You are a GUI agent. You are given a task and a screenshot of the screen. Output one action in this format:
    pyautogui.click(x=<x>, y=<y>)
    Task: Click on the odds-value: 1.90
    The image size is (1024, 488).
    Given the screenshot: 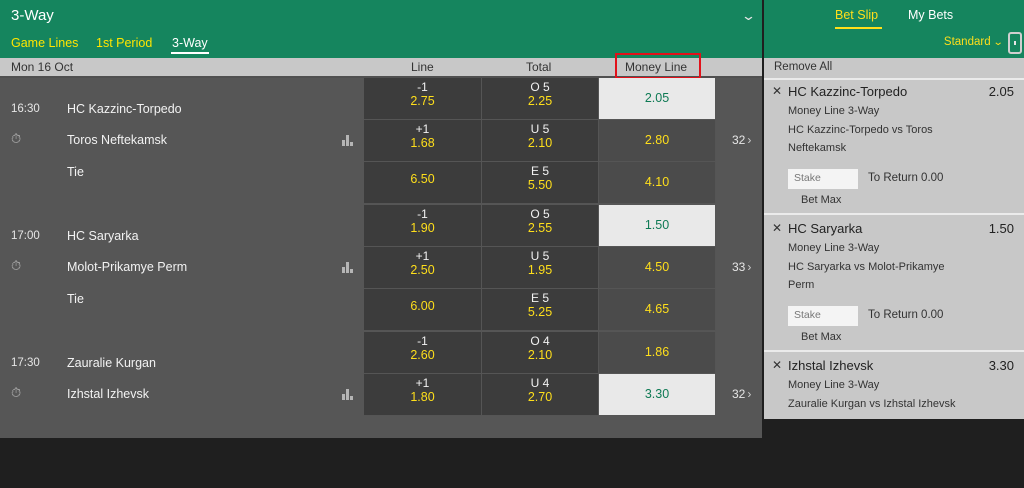 What is the action you would take?
    pyautogui.click(x=422, y=228)
    